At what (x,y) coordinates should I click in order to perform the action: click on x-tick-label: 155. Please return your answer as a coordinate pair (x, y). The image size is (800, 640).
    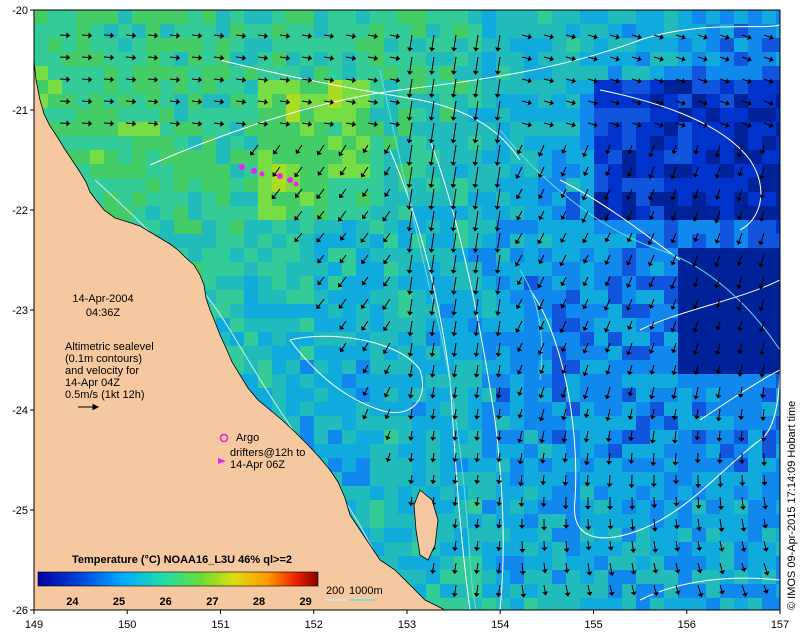
    Looking at the image, I should click on (593, 625).